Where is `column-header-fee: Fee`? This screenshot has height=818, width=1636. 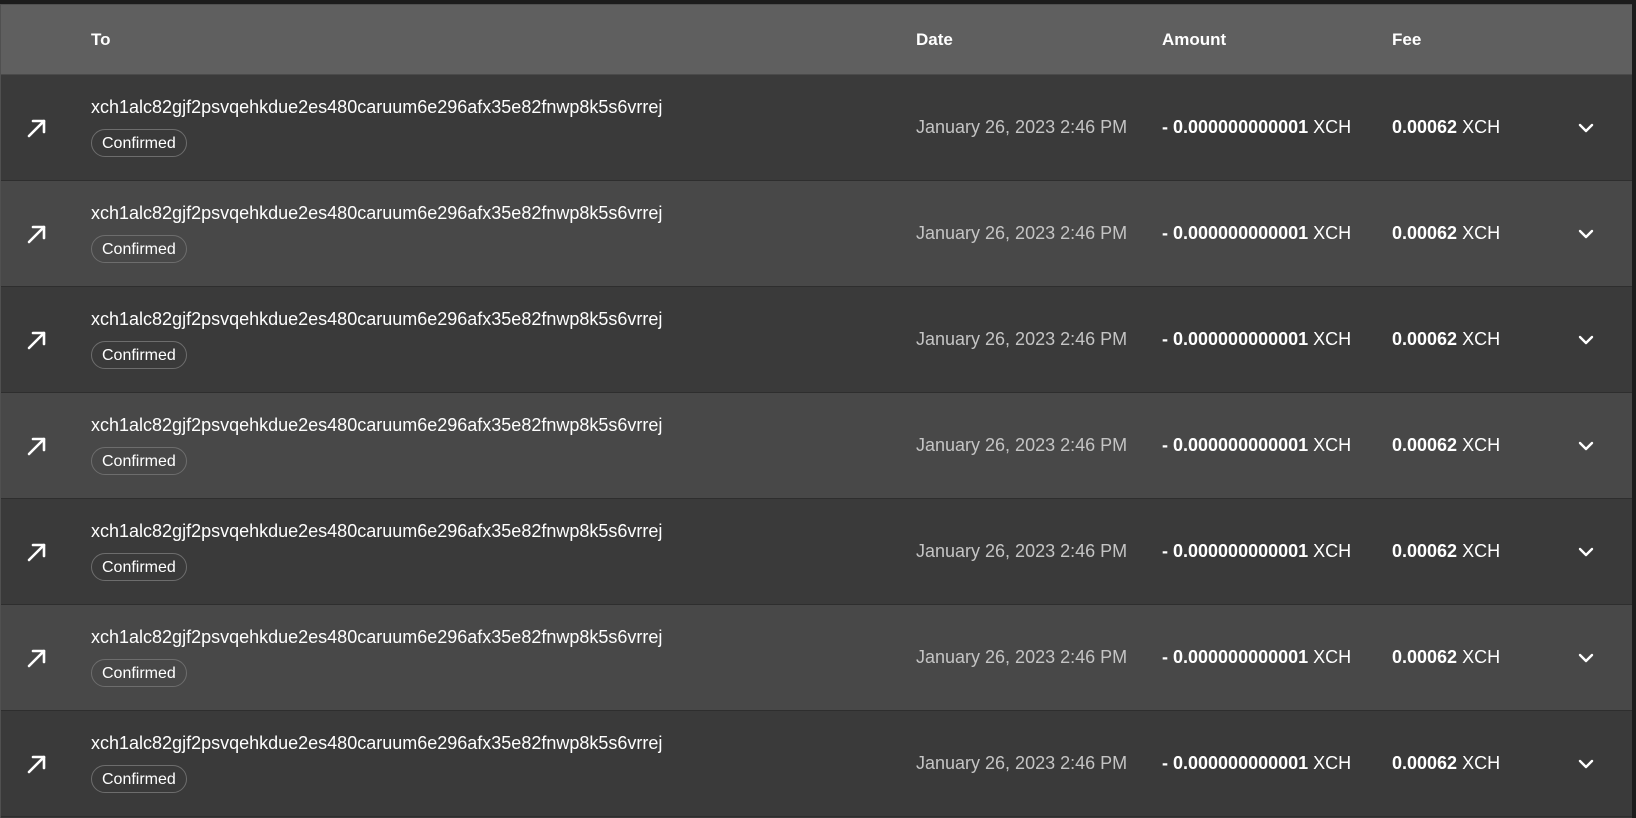 column-header-fee: Fee is located at coordinates (1406, 40).